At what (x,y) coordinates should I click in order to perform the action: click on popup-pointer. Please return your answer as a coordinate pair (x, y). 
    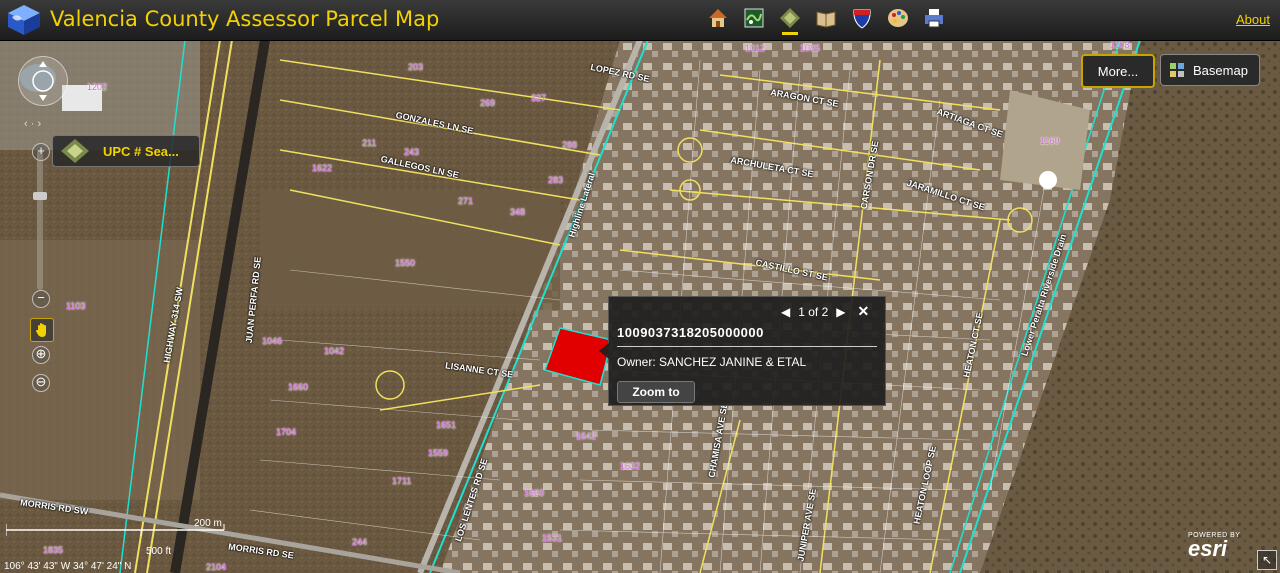
    Looking at the image, I should click on (604, 351).